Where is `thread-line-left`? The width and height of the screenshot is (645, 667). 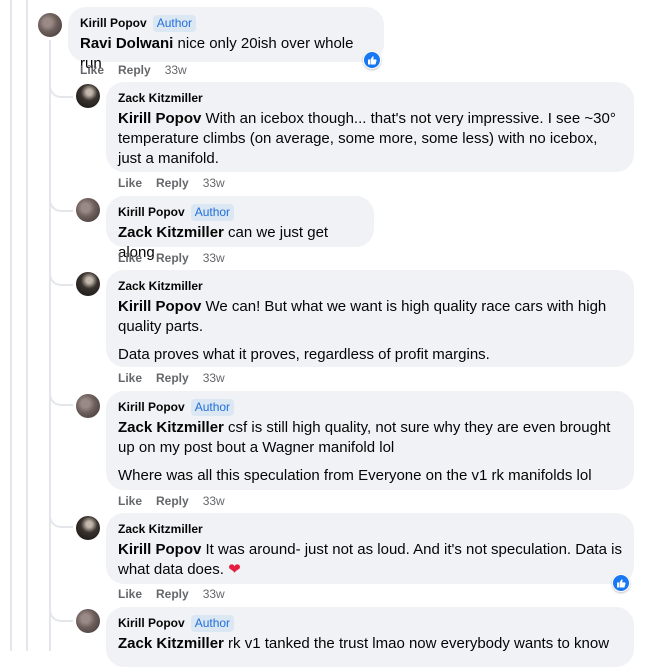 thread-line-left is located at coordinates (11, 325).